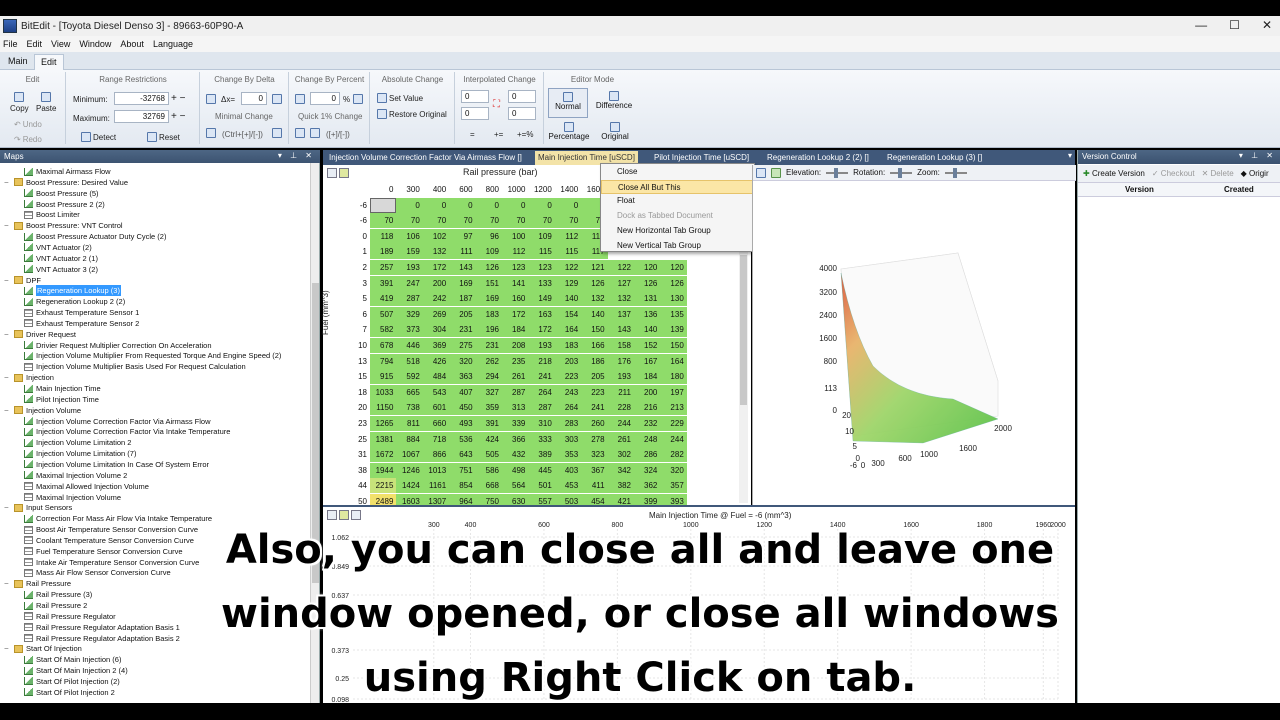  I want to click on tree-item: Regeneration Lookup (3), so click(72, 291).